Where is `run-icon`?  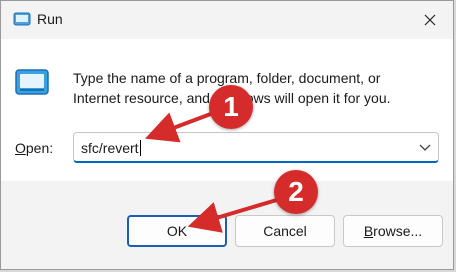 run-icon is located at coordinates (32, 82).